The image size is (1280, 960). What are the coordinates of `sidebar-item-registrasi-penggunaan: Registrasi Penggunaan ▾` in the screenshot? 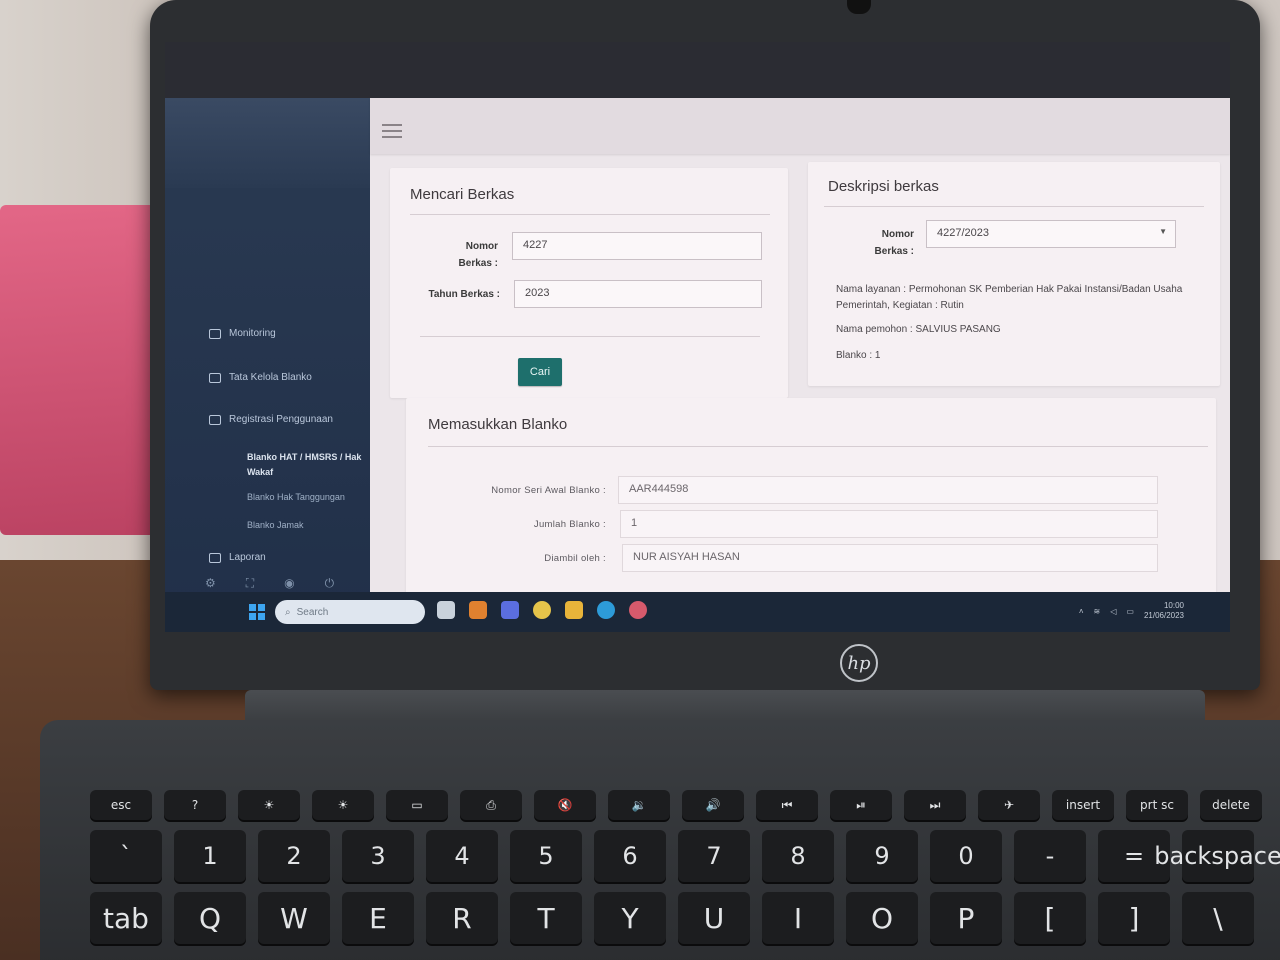 It's located at (299, 419).